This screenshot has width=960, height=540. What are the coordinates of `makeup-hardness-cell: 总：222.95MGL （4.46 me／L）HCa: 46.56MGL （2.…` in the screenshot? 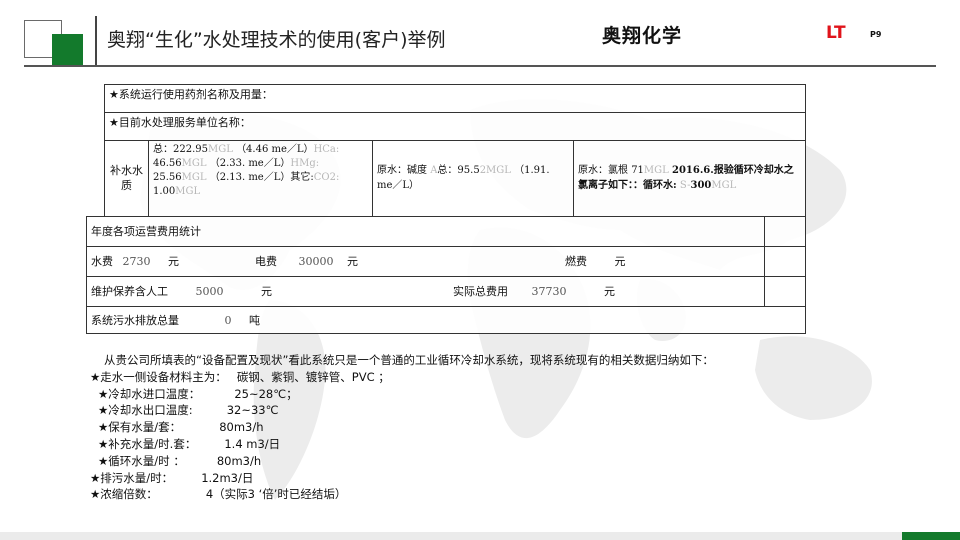 It's located at (260, 178).